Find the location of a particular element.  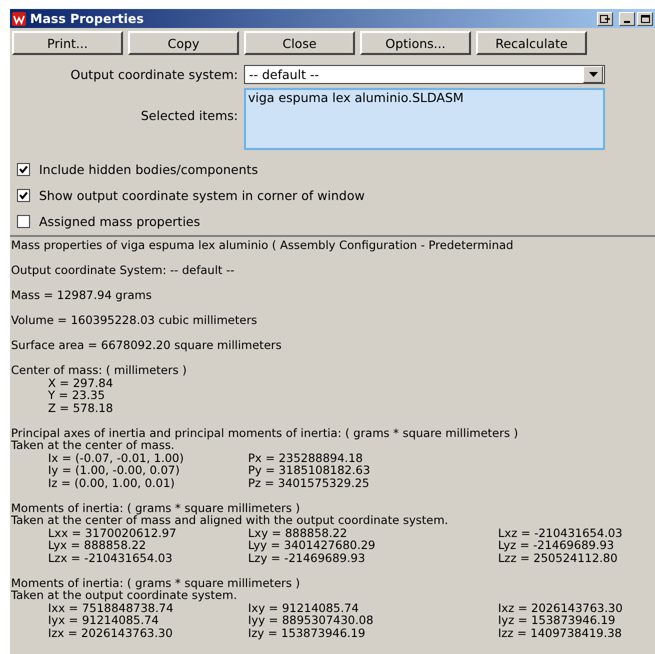

maximize-icon is located at coordinates (645, 18).